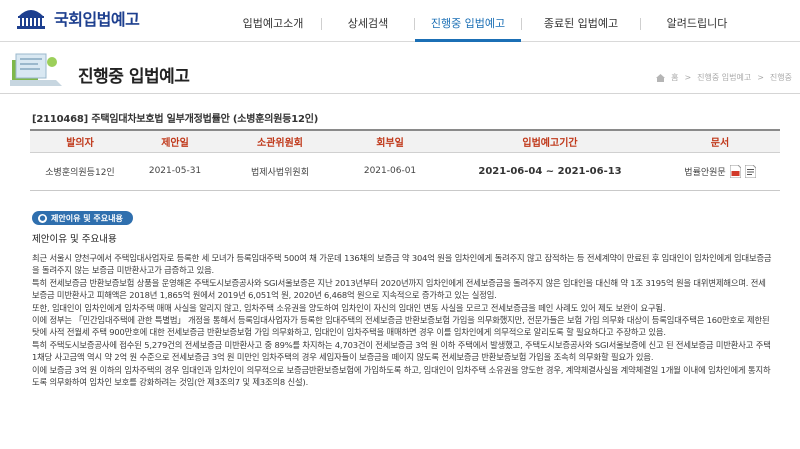  I want to click on section-badge-label: 제안이유 및 주요내용, so click(87, 218).